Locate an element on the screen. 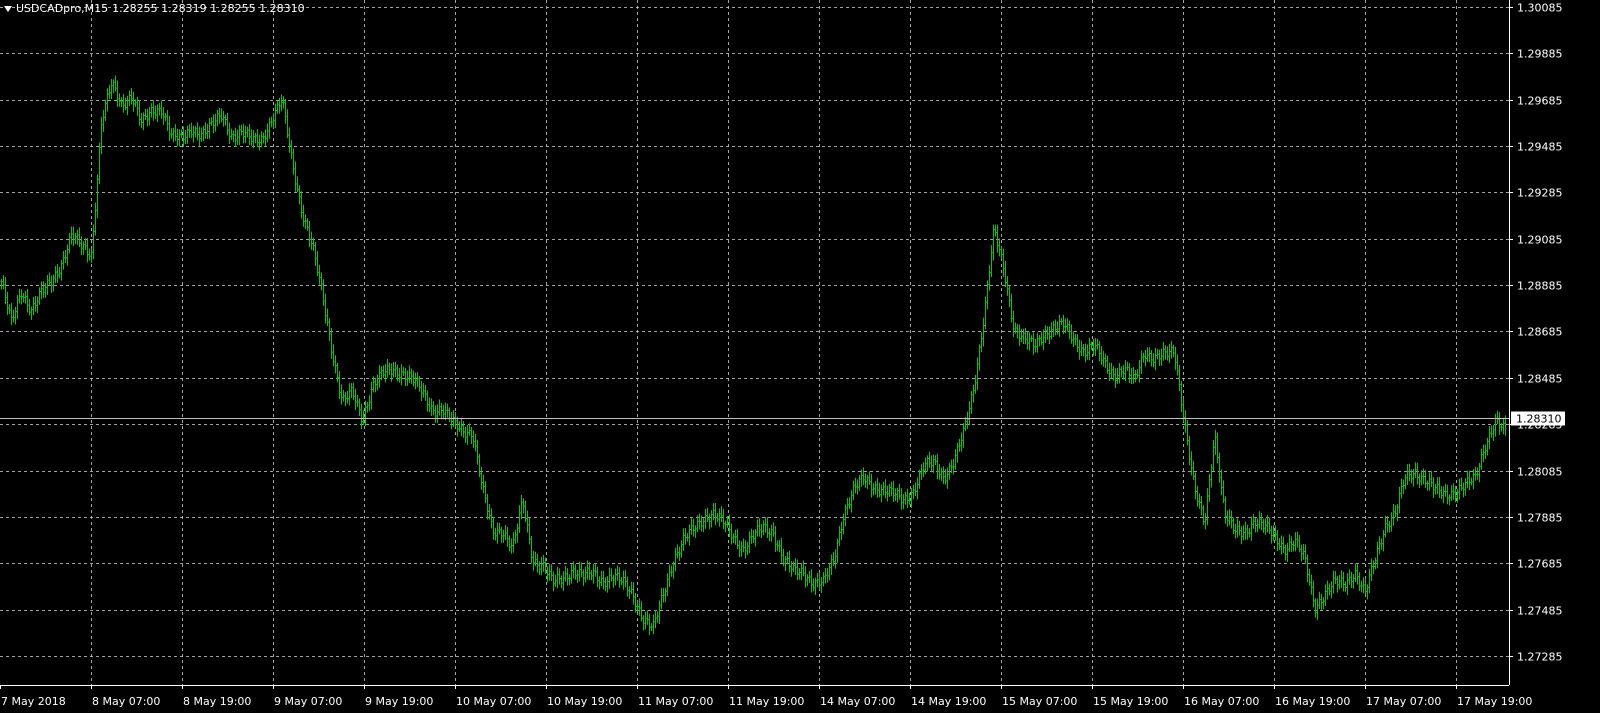 The width and height of the screenshot is (1600, 713). x-tick-label: 9 May 19:00 is located at coordinates (399, 701).